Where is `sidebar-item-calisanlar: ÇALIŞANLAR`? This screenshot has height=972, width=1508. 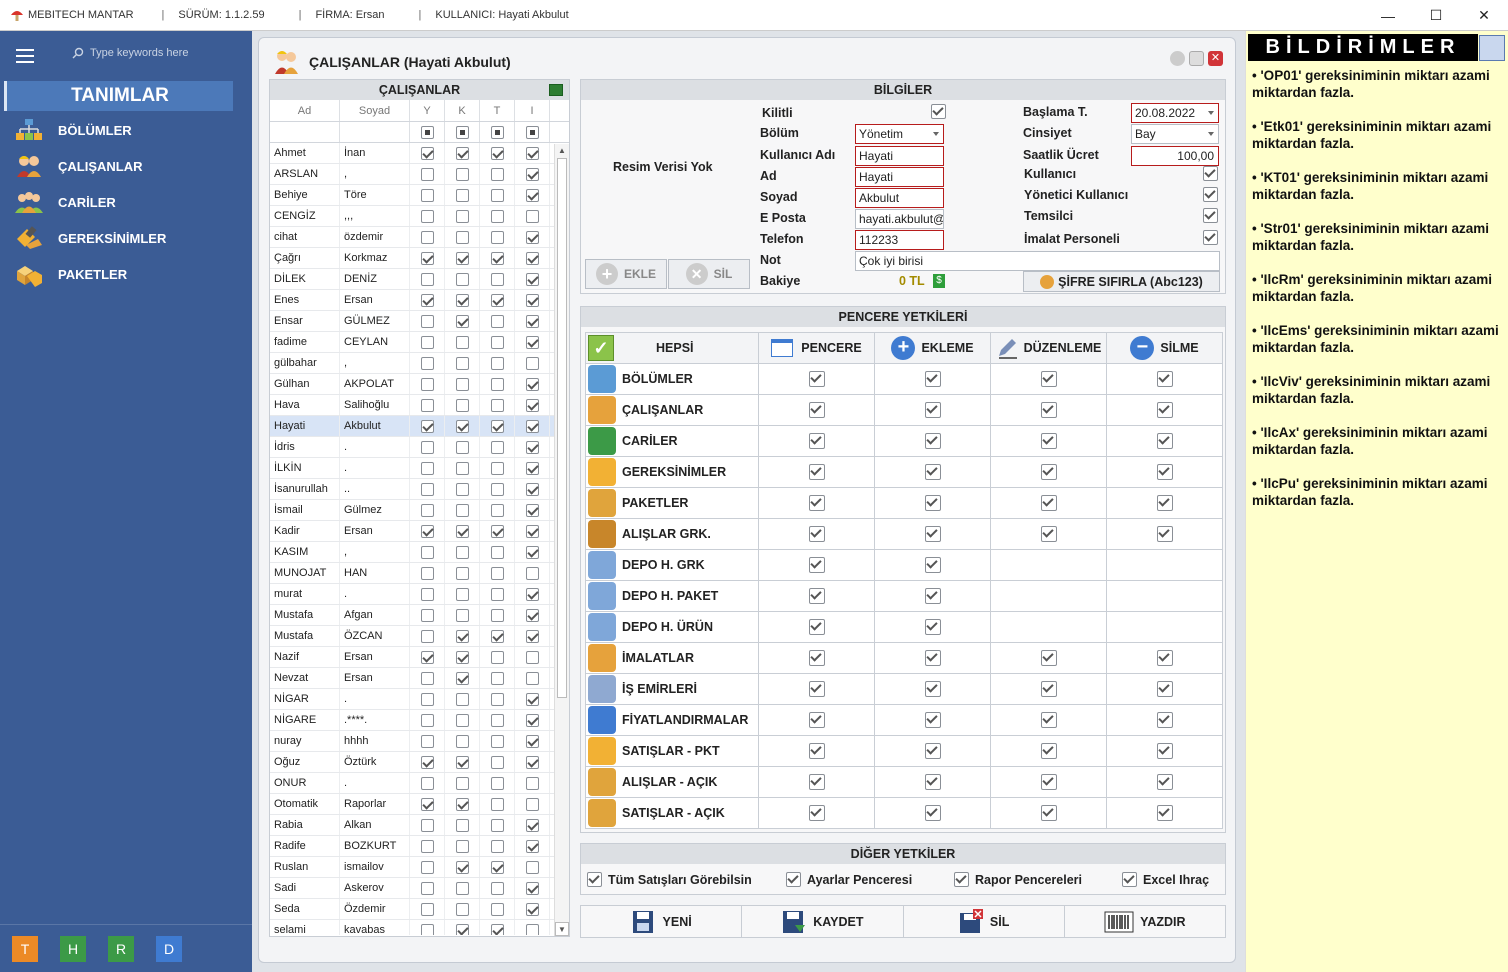
sidebar-item-calisanlar: ÇALIŞANLAR is located at coordinates (78, 166).